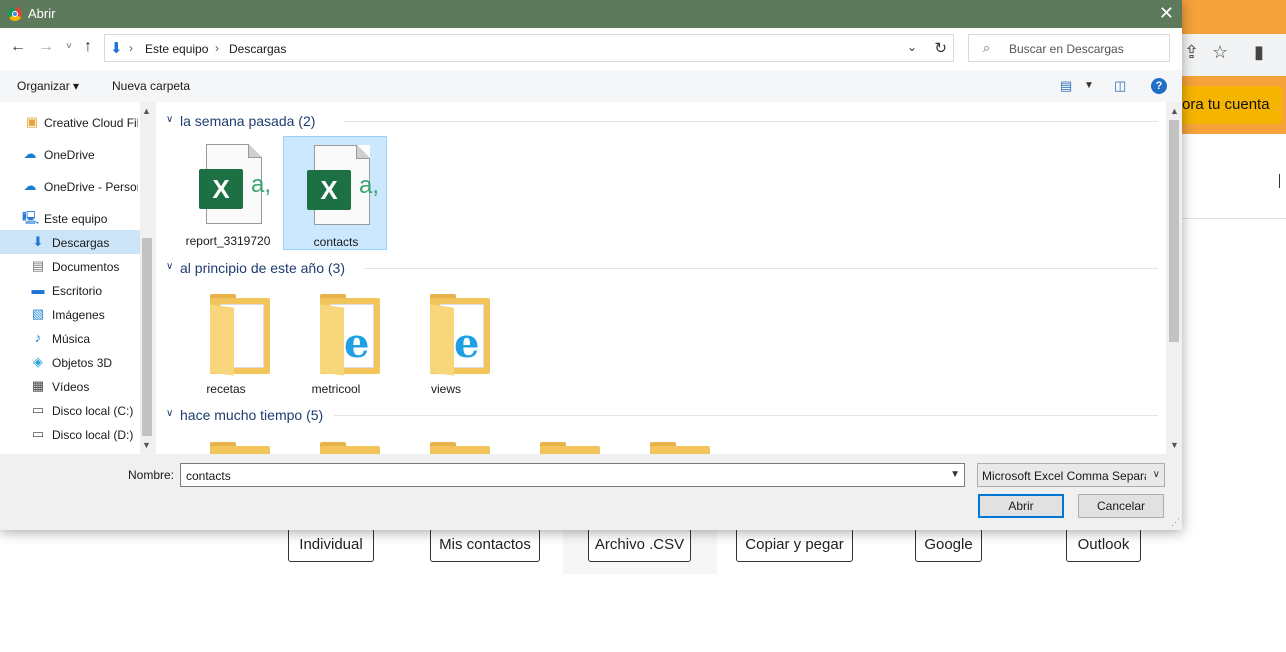 The width and height of the screenshot is (1286, 652). Describe the element at coordinates (70, 186) in the screenshot. I see `sidebar-item-onedrive-personal: ☁ OneDrive - Person` at that location.